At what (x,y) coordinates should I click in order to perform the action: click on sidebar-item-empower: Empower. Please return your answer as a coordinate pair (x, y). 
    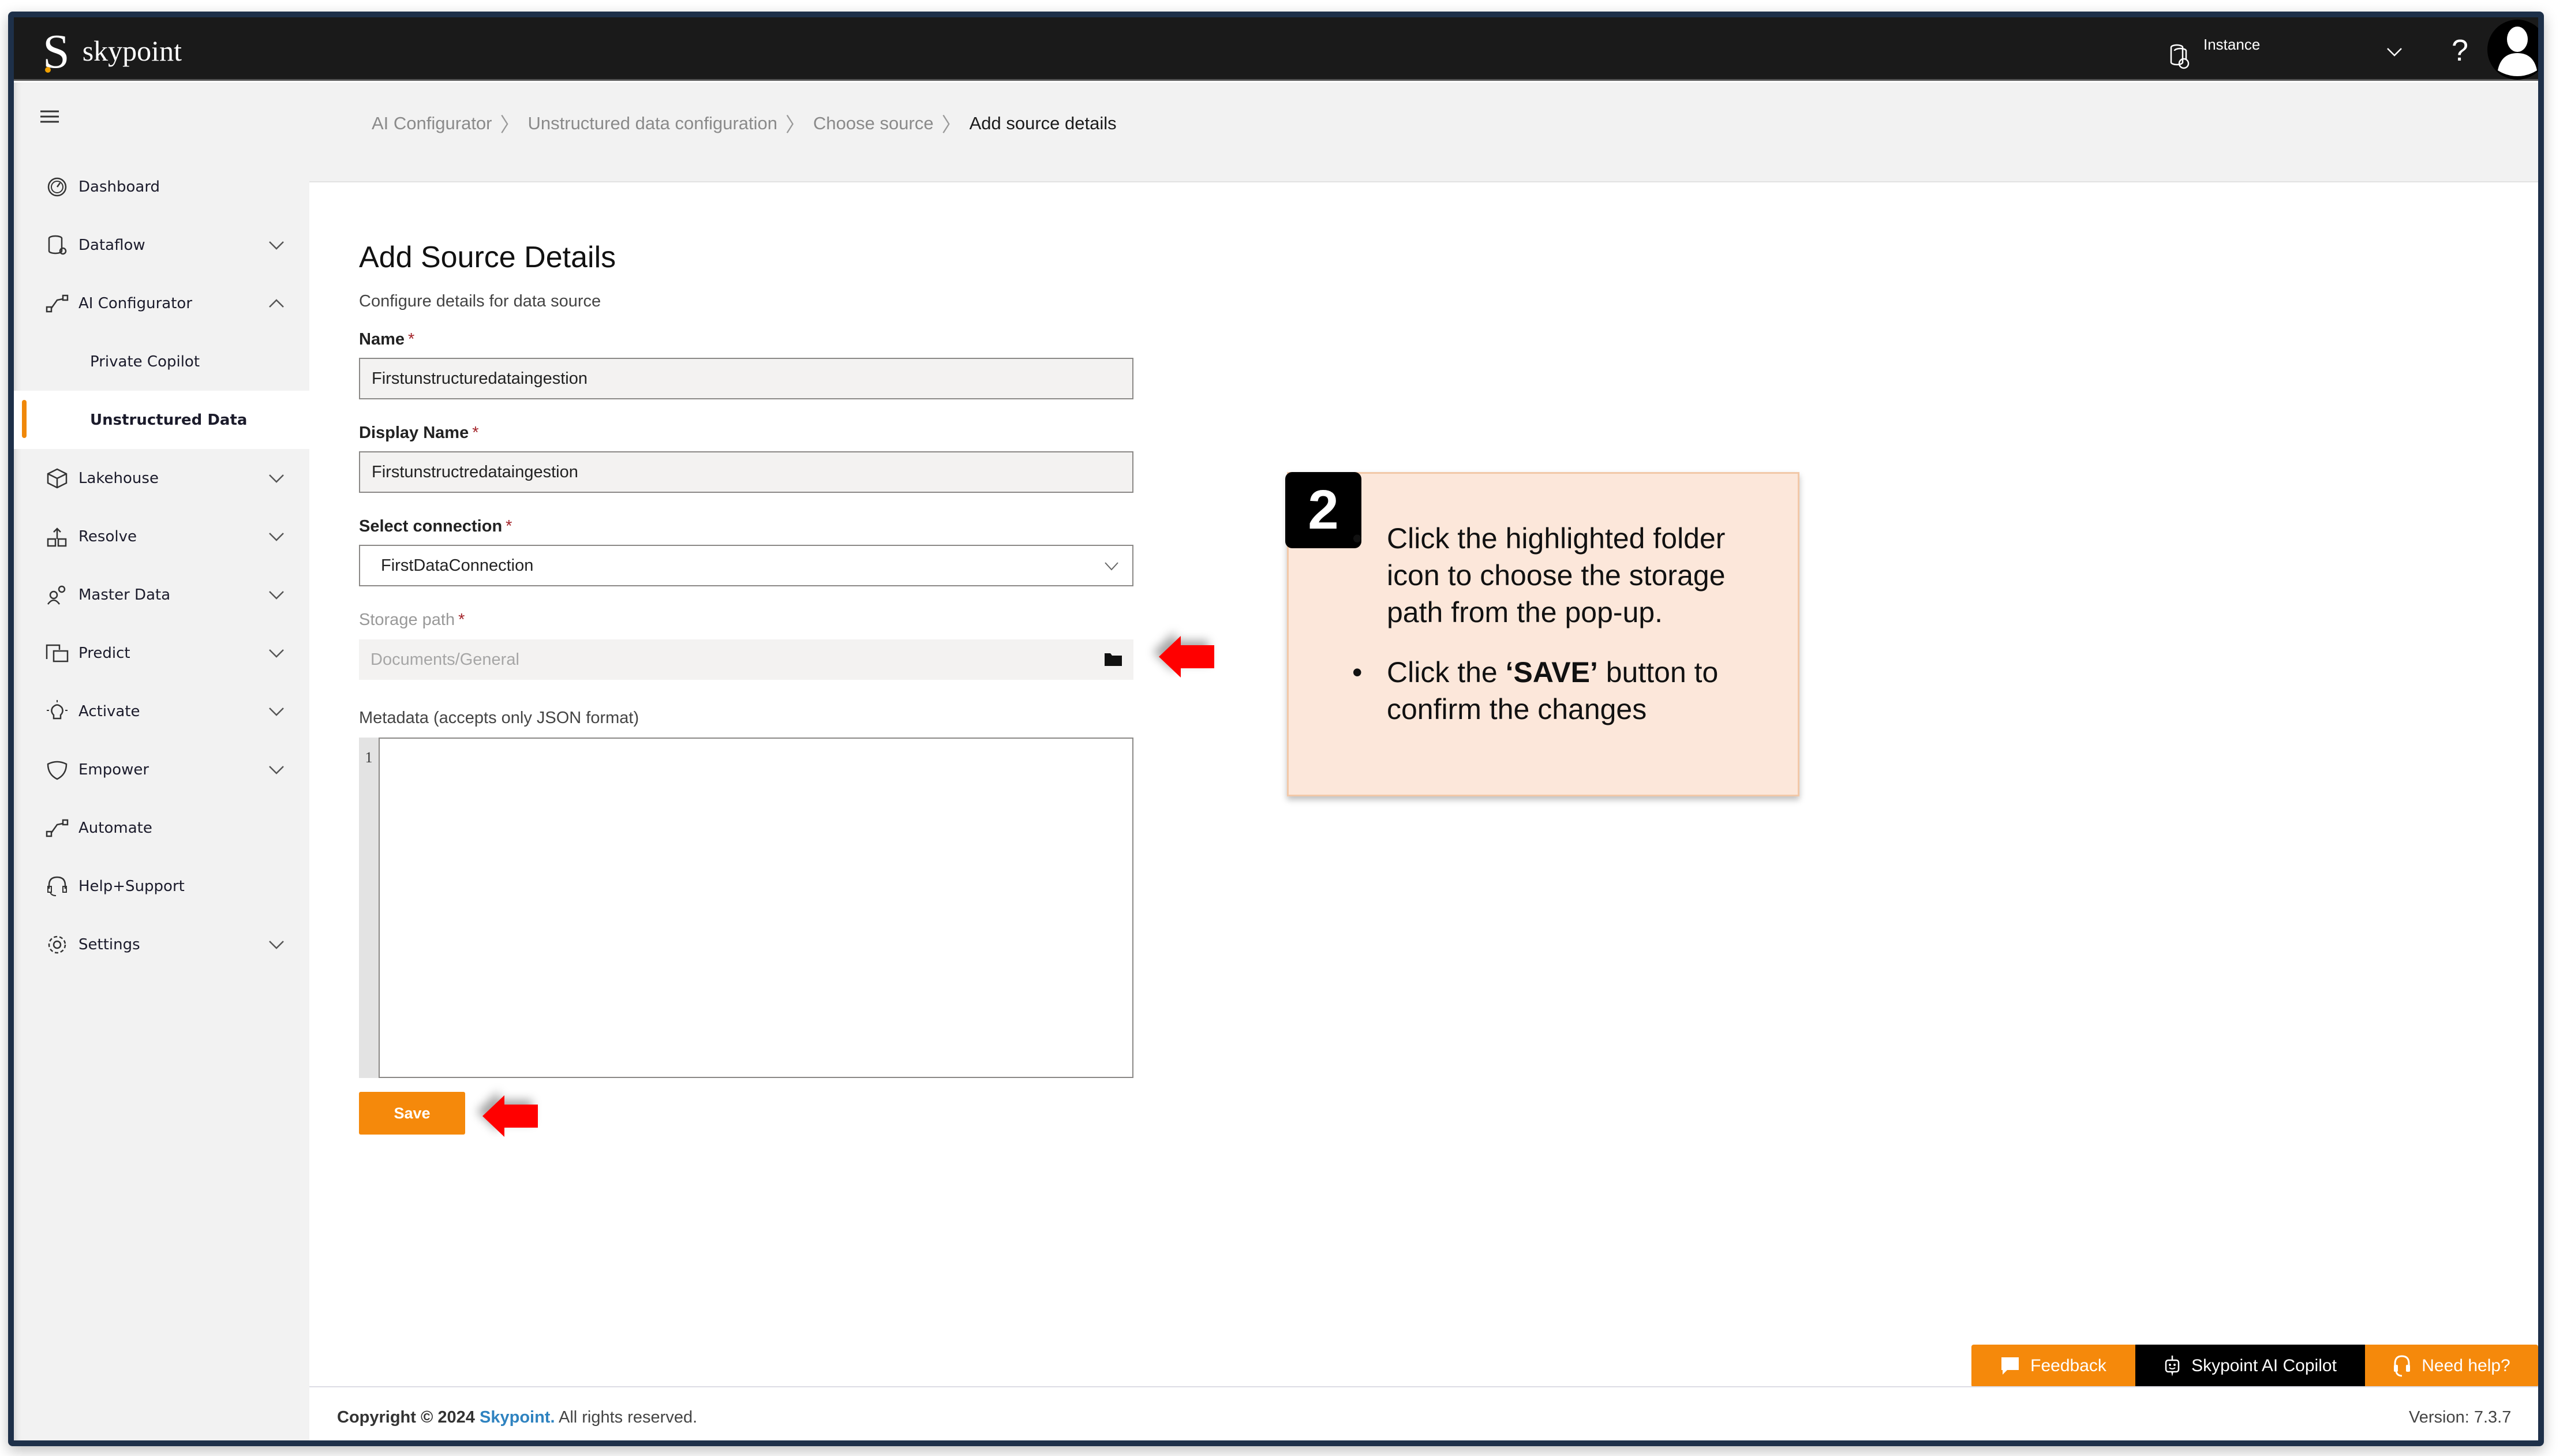
    Looking at the image, I should click on (162, 770).